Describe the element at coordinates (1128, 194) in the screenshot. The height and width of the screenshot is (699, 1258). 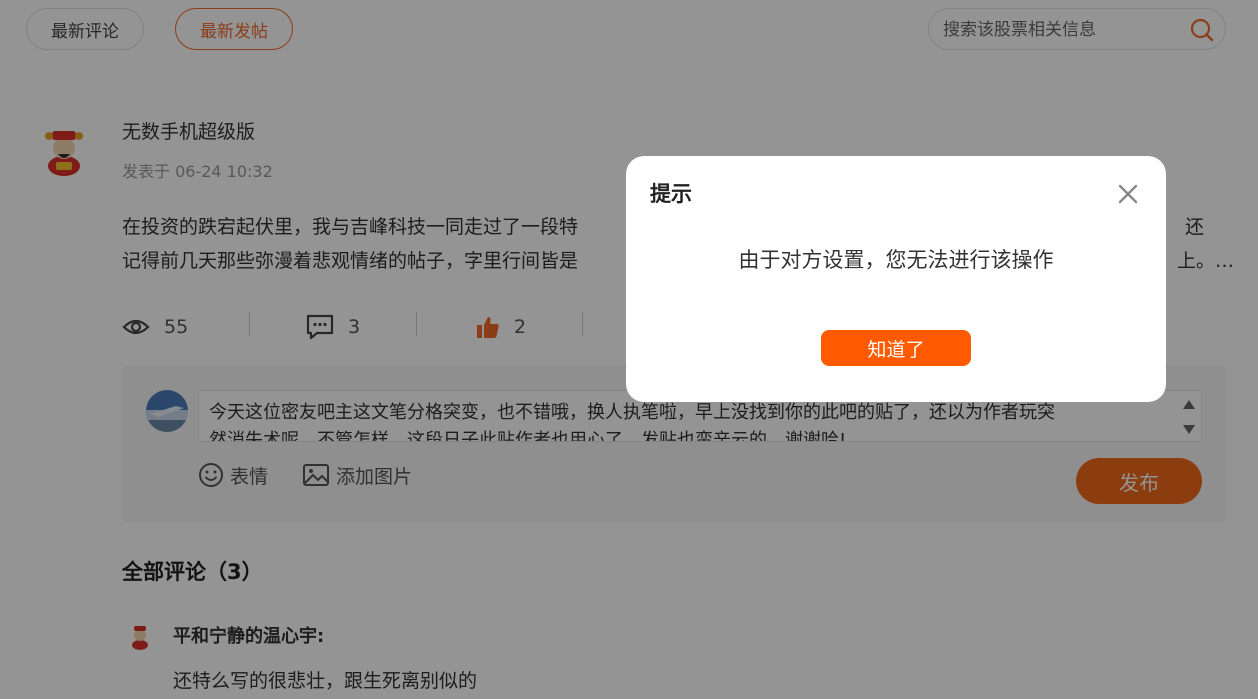
I see `close-icon` at that location.